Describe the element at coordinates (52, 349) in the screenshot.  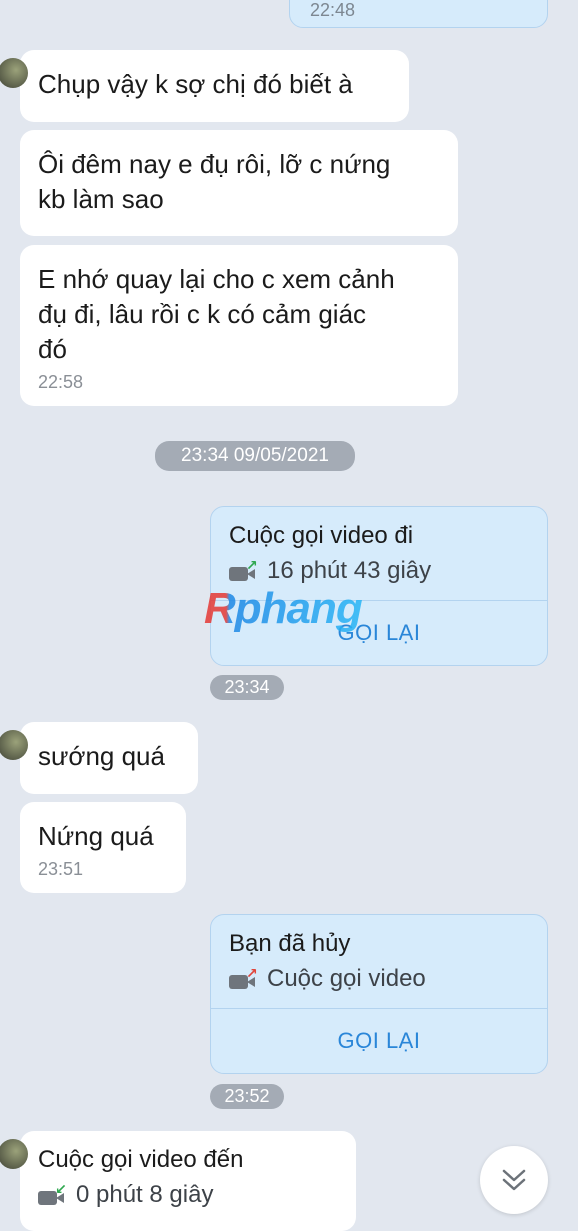
I see `message-text-line: đó` at that location.